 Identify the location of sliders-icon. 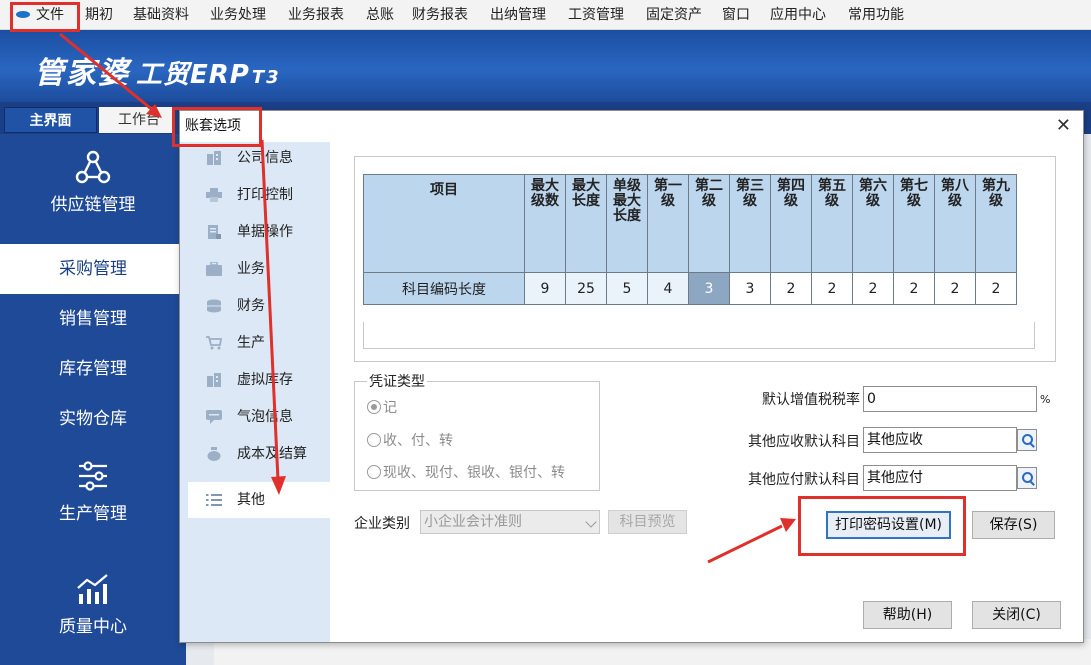
(93, 476).